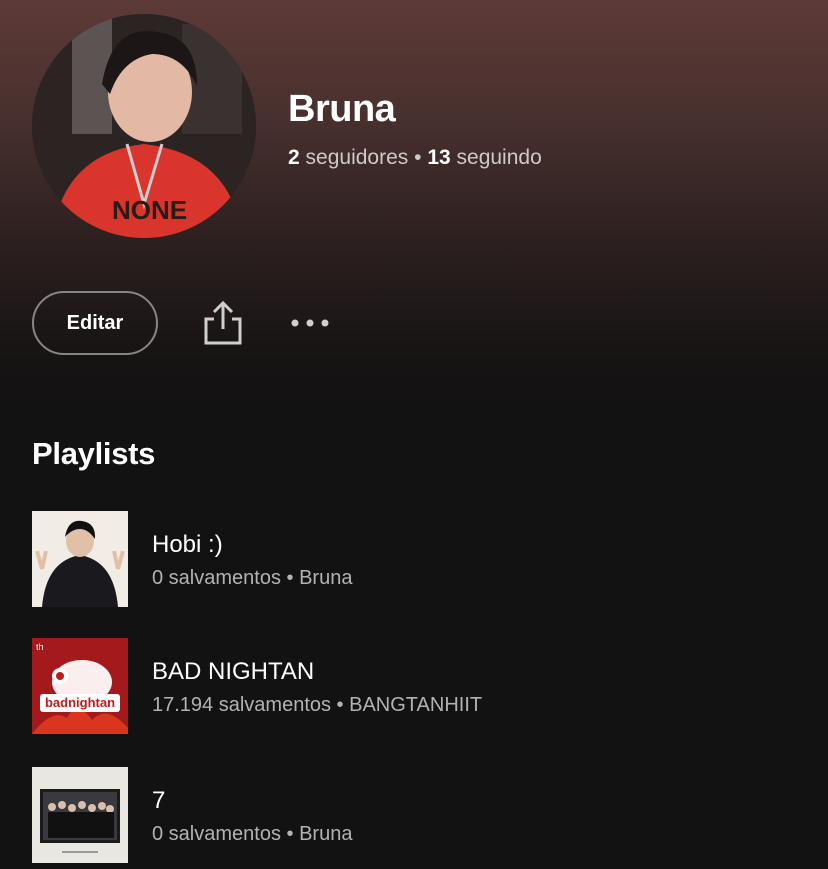  What do you see at coordinates (40, 647) in the screenshot?
I see `cover-badge: th` at bounding box center [40, 647].